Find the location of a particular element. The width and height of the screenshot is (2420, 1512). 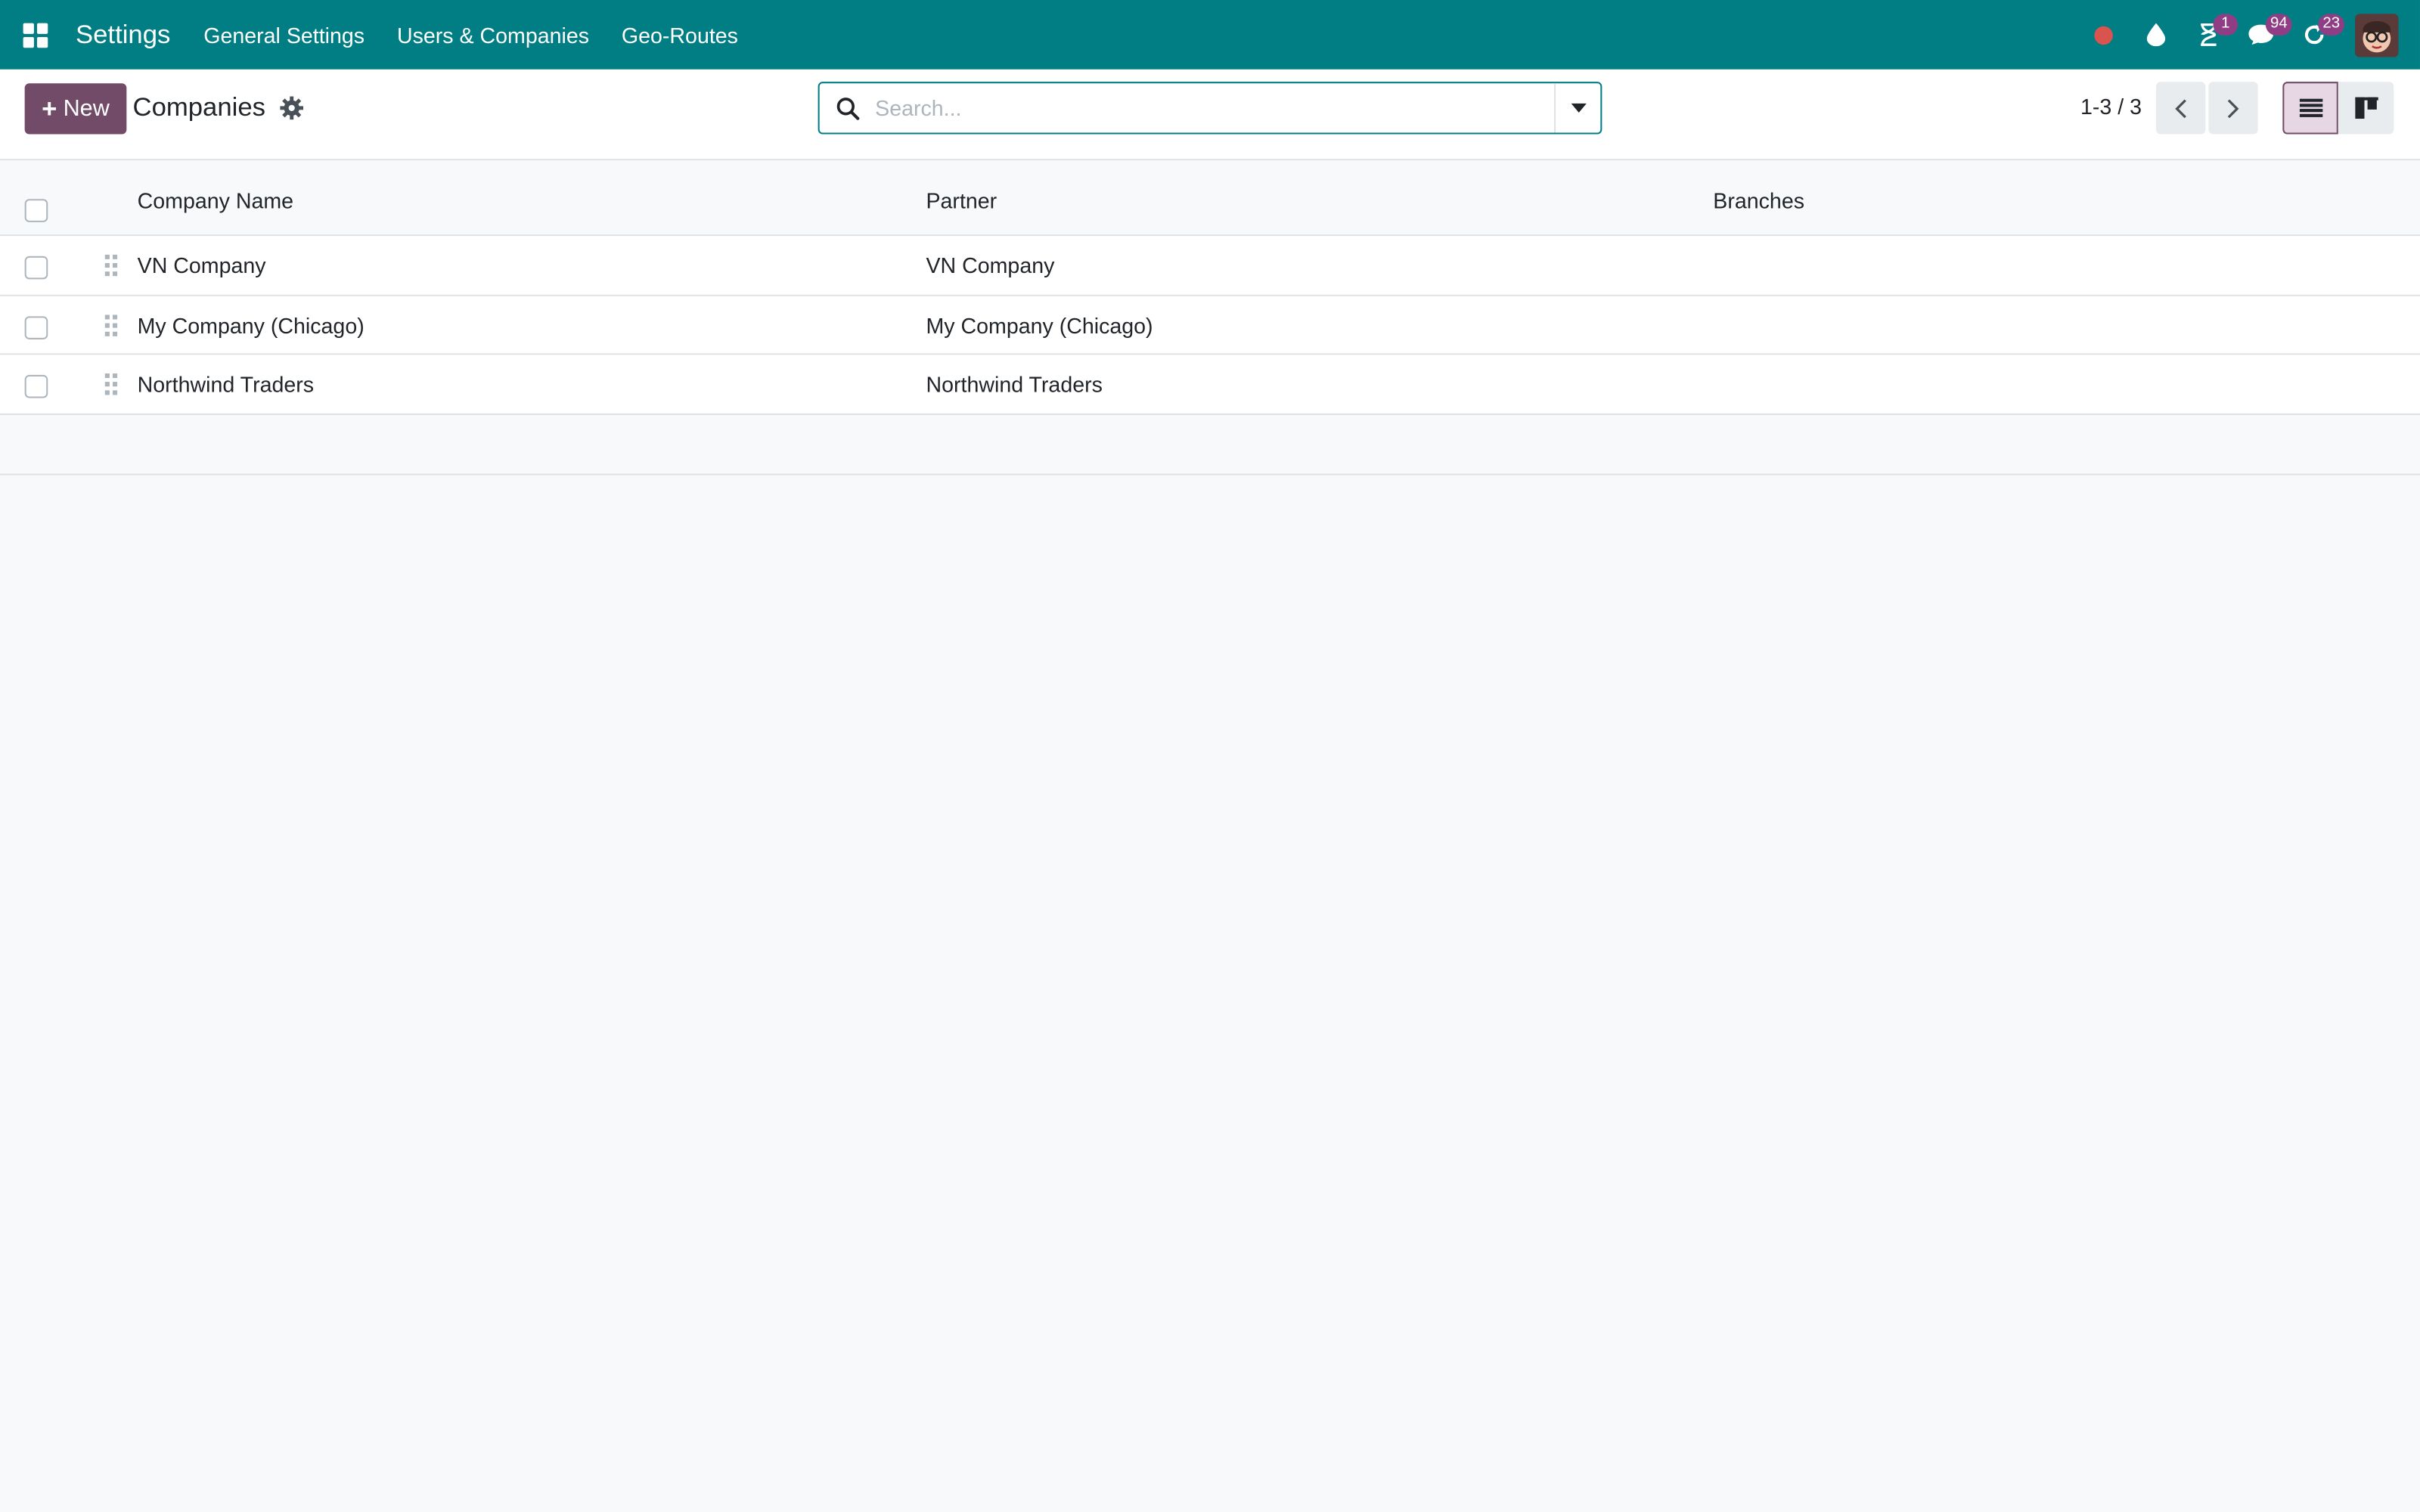

chat-icon: 94 is located at coordinates (2265, 35).